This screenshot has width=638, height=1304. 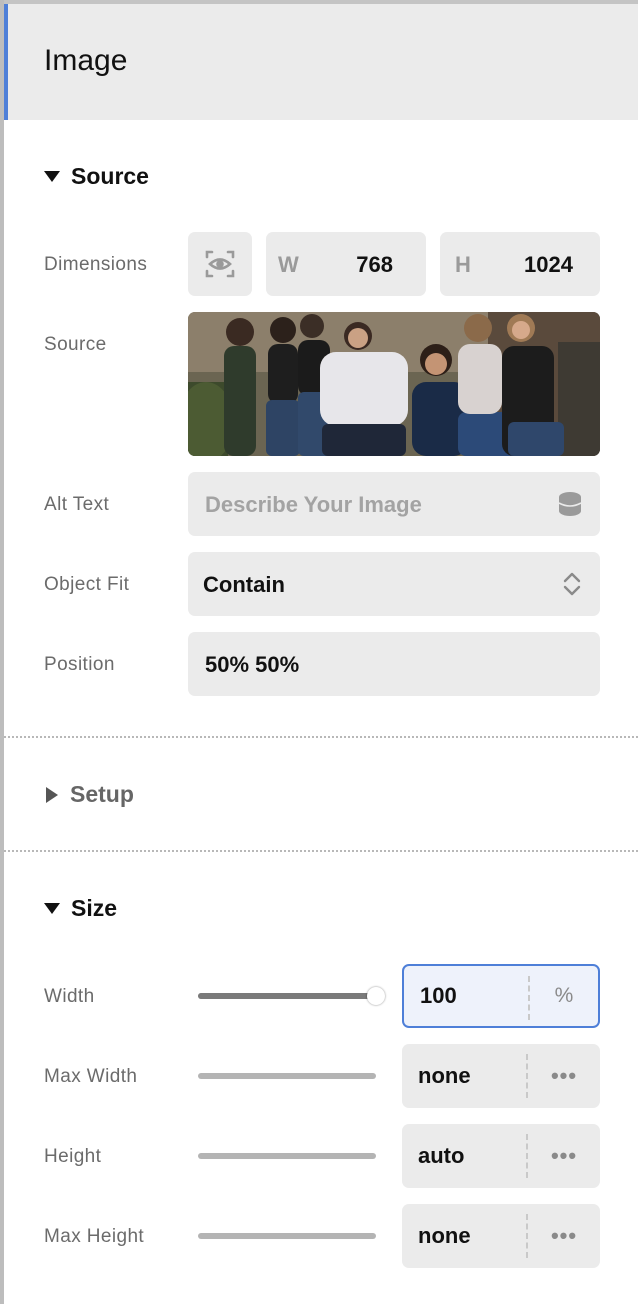 I want to click on position-label: Position, so click(x=79, y=664).